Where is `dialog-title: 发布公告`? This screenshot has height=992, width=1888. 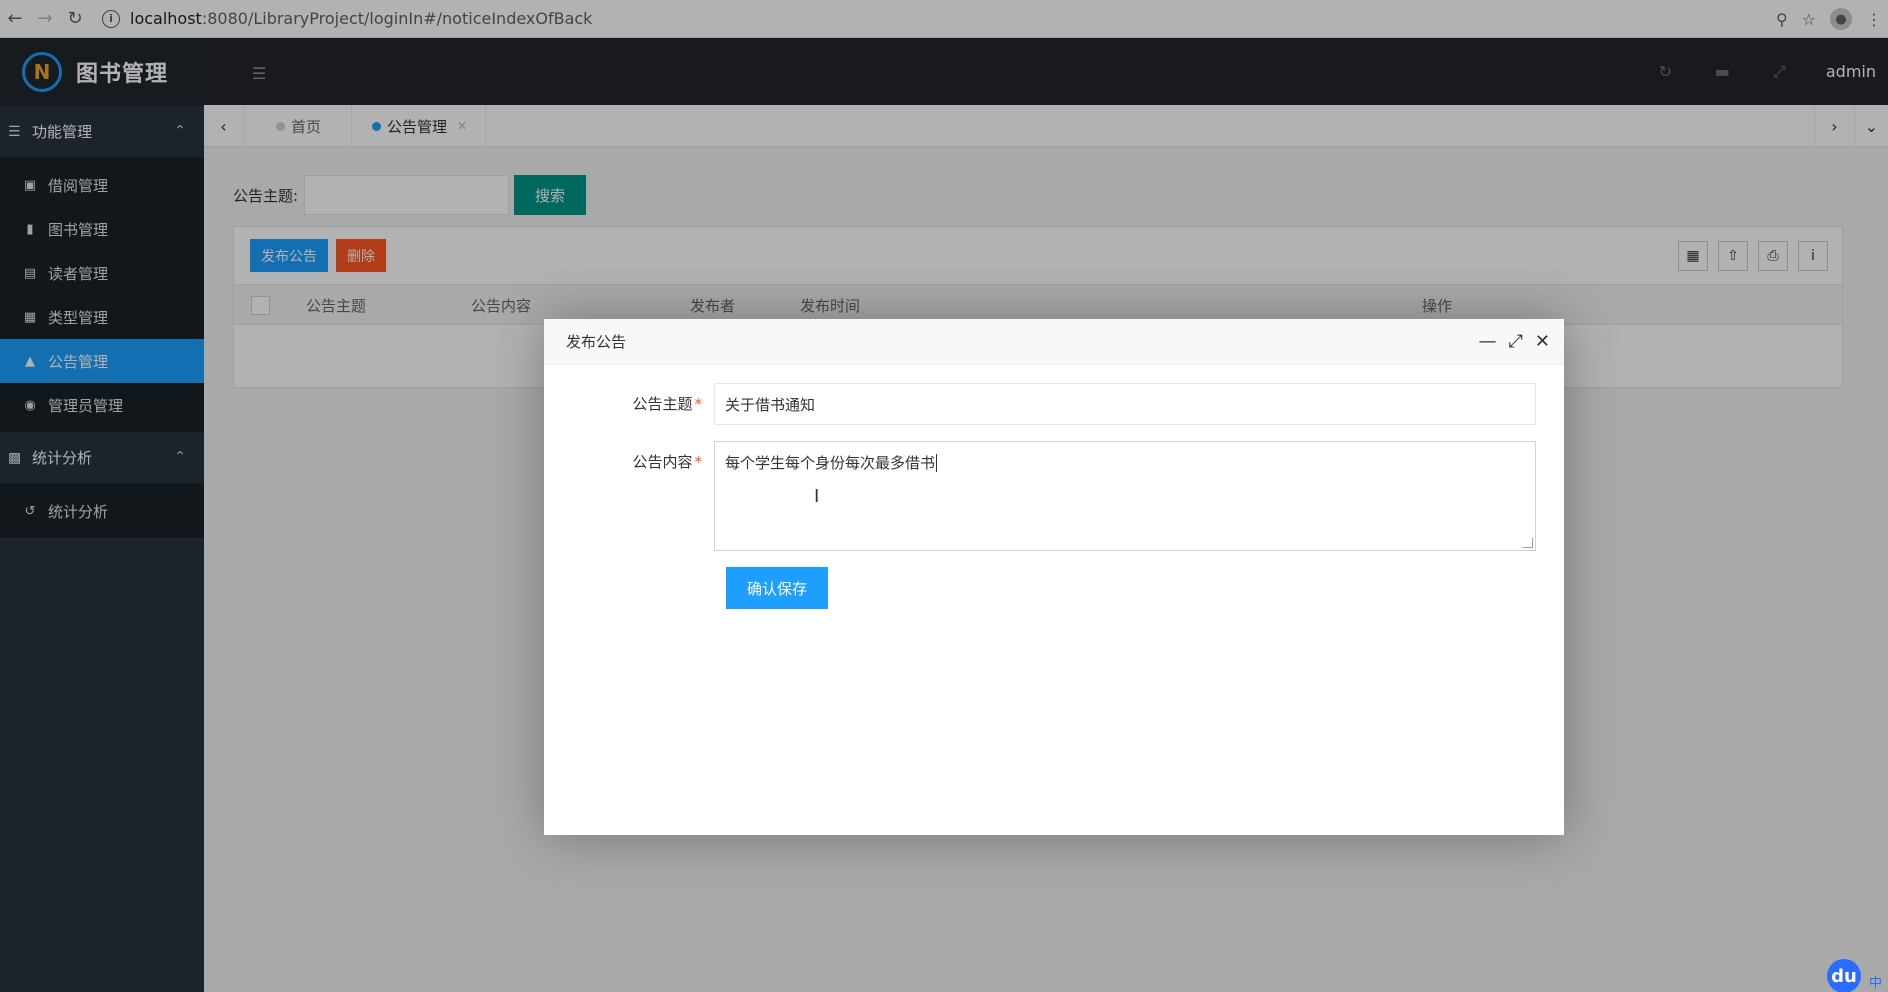
dialog-title: 发布公告 is located at coordinates (596, 342).